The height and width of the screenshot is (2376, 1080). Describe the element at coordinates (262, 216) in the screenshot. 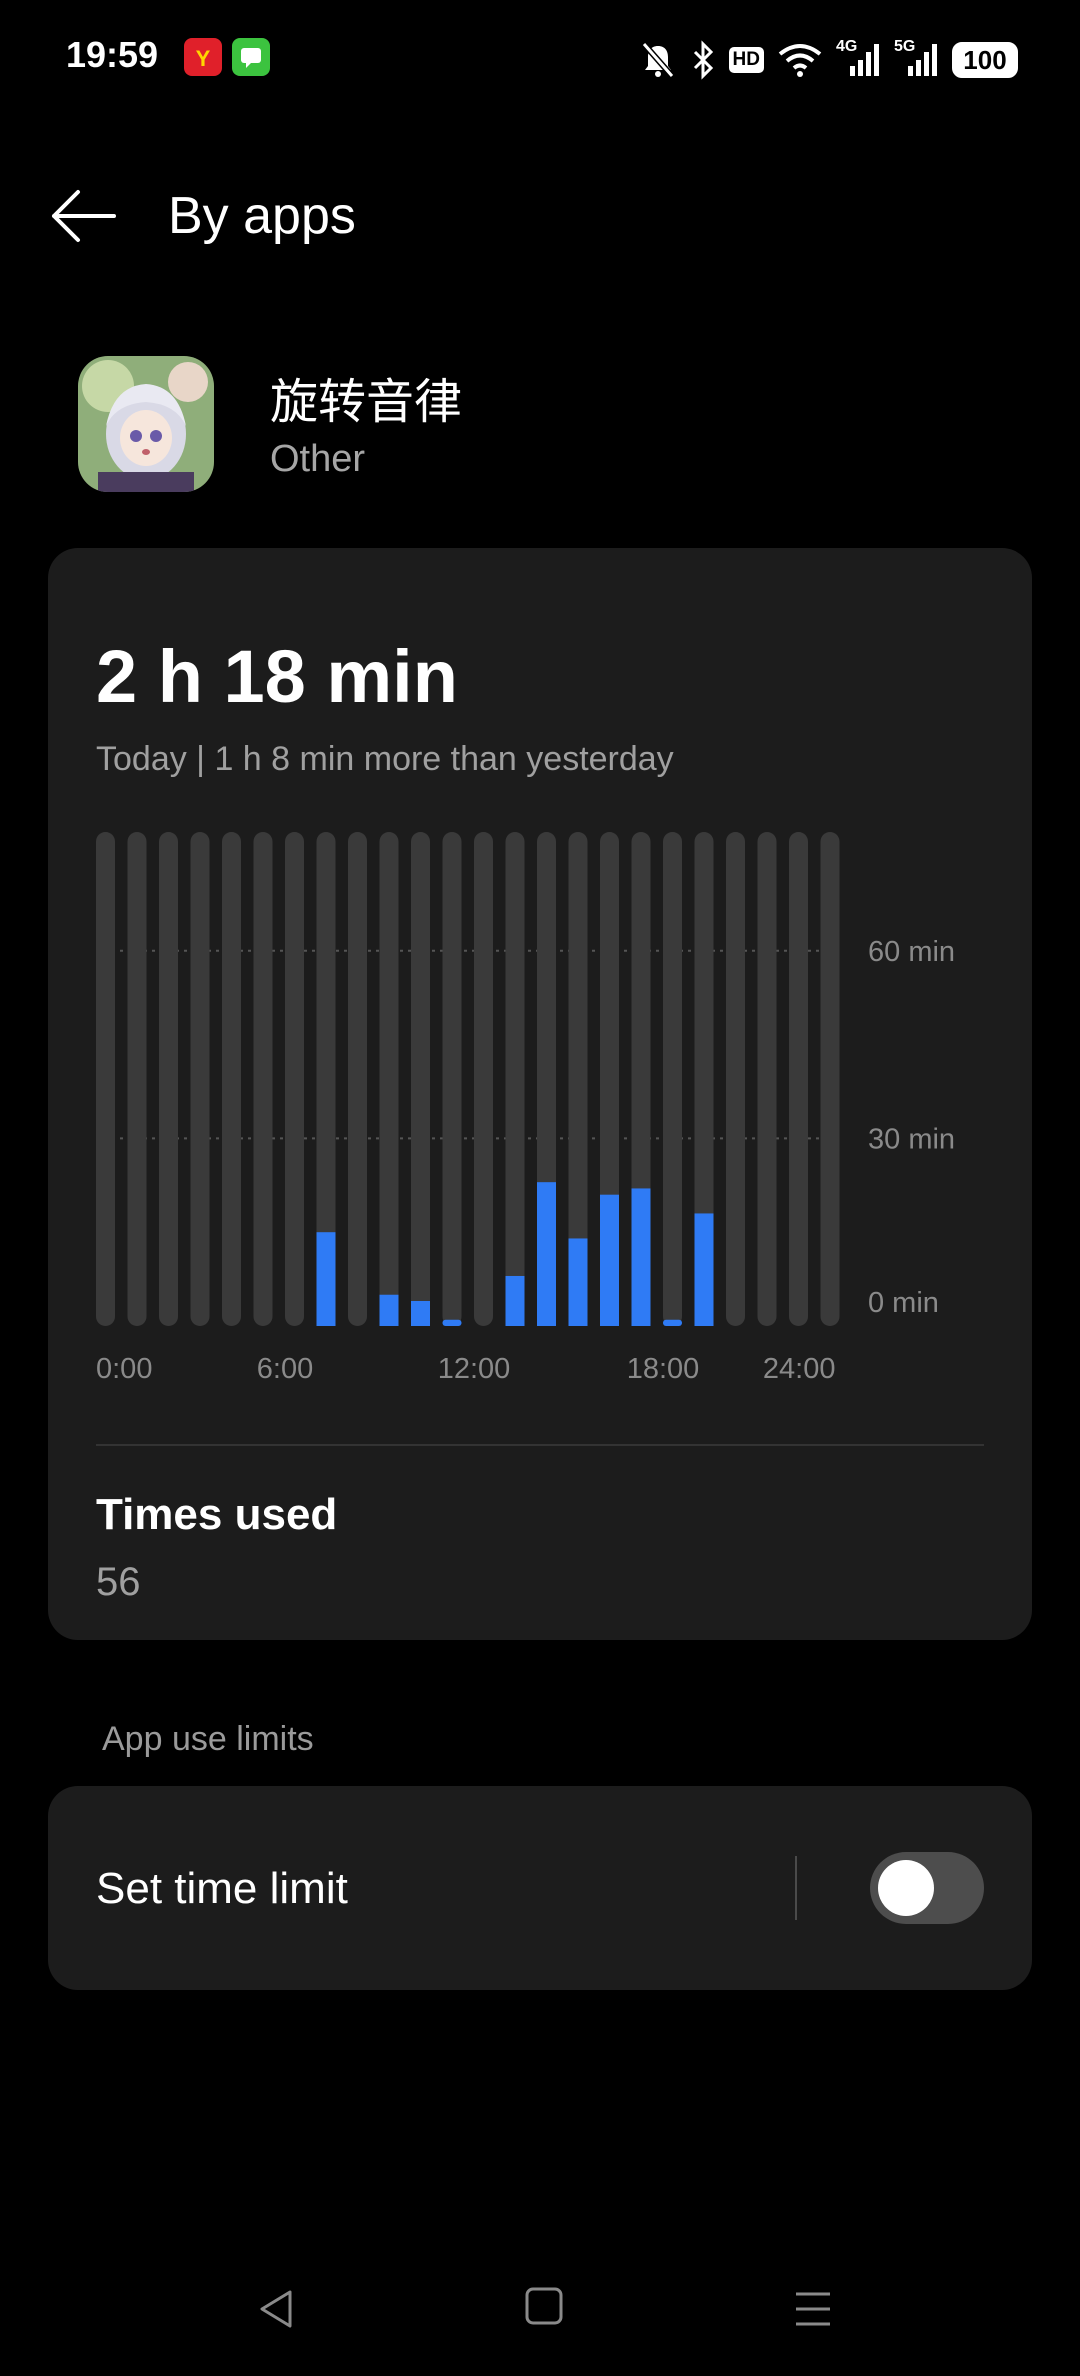

I see `page-title: By apps` at that location.